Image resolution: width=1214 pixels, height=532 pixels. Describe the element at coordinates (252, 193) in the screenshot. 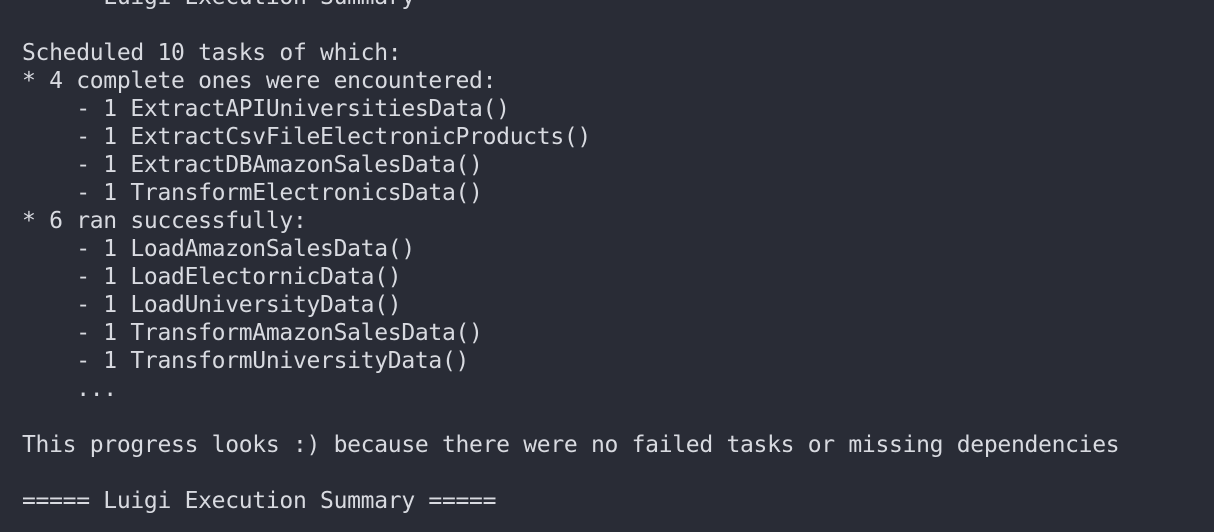

I see `task-line: - 1 TransformElectronicsData()` at that location.